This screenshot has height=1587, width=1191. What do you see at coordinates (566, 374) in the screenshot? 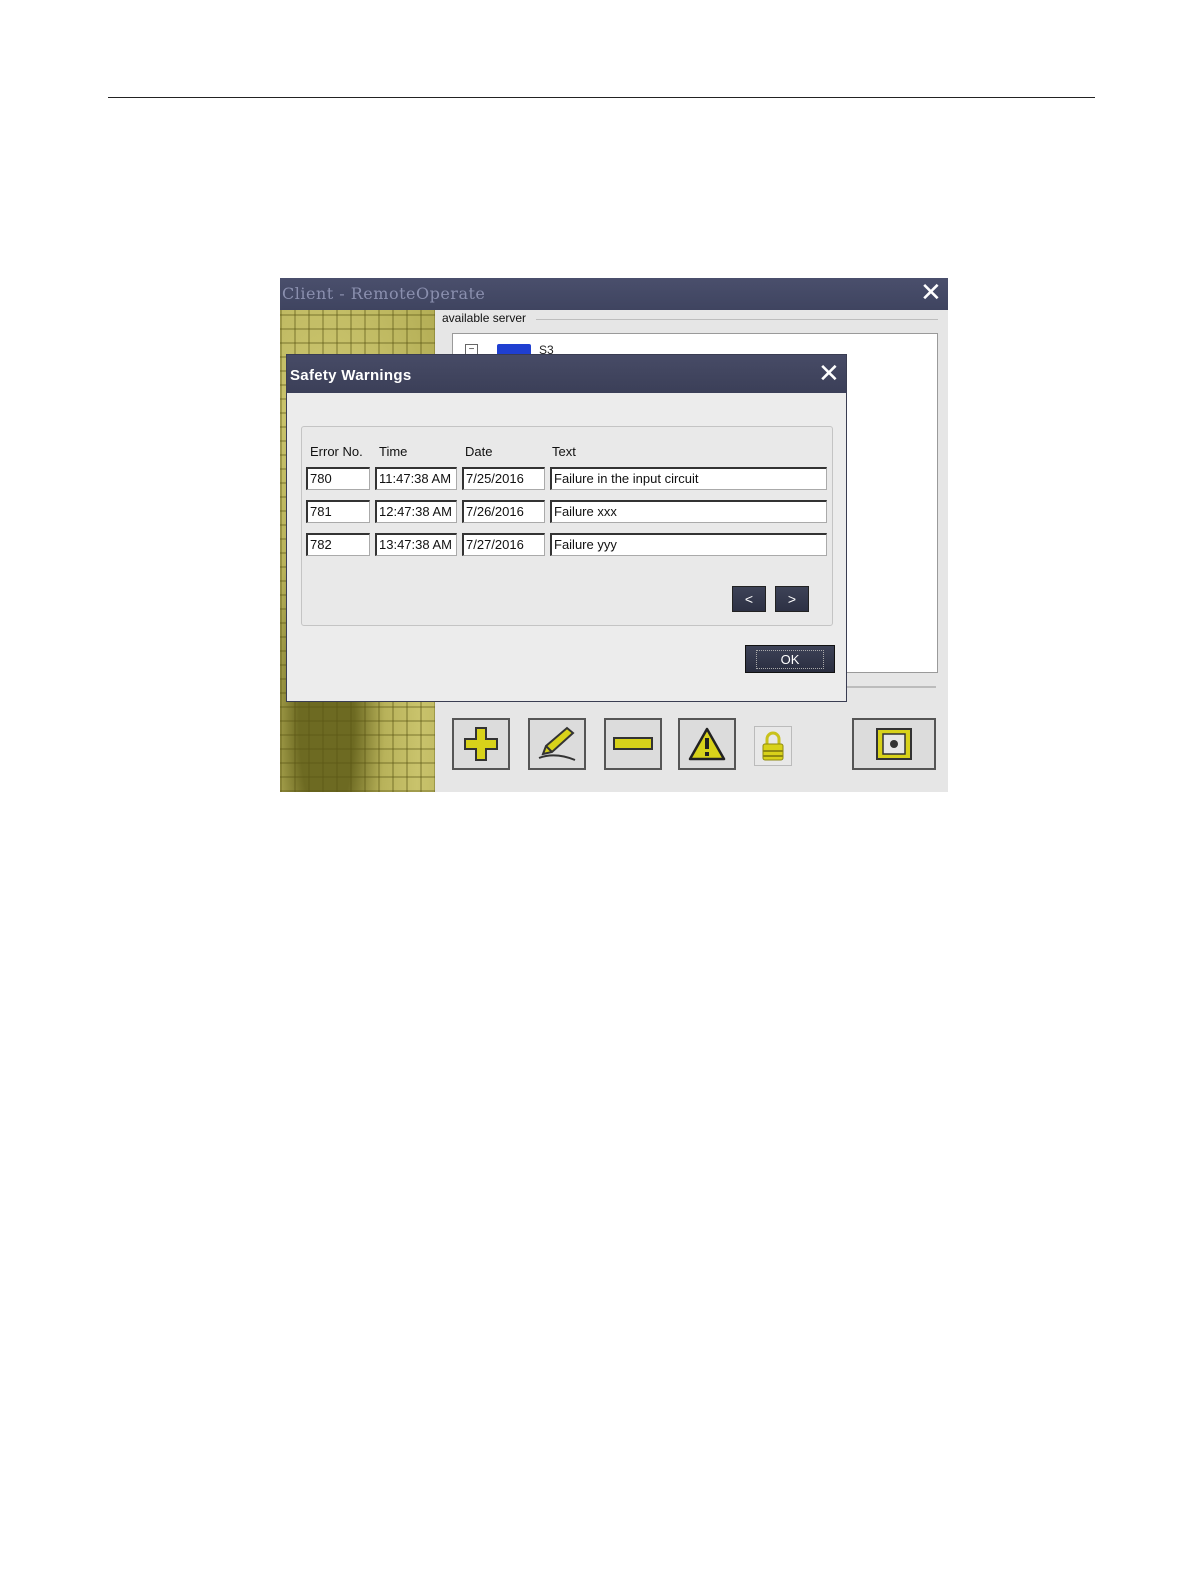
I see `dialog-titlebar: Safety Warnings ✕` at bounding box center [566, 374].